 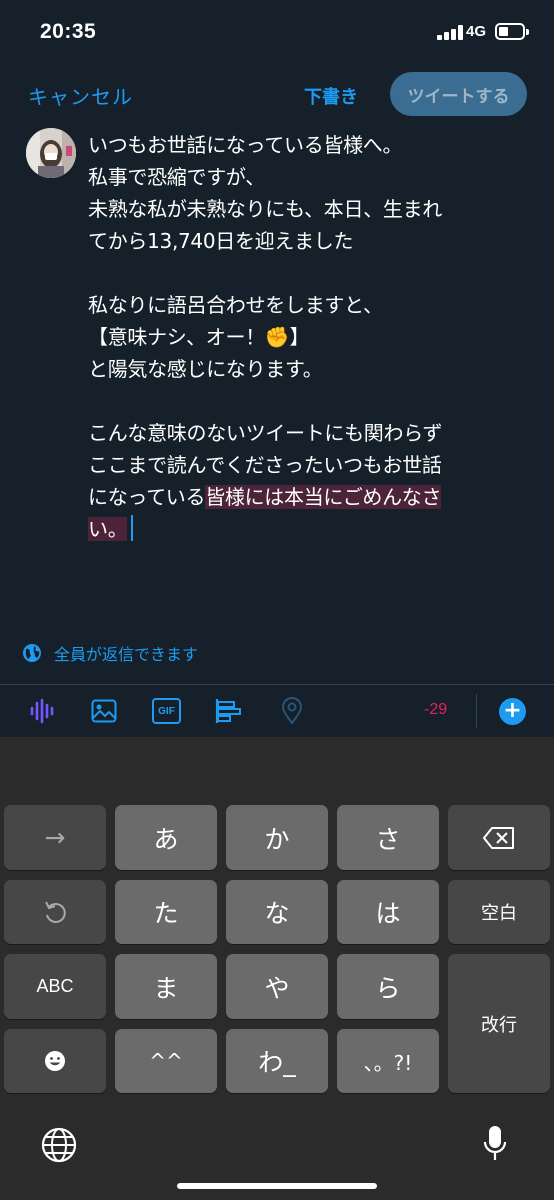 What do you see at coordinates (235, 305) in the screenshot?
I see `tweet-line: 私なりに語呂合わせをしますと、` at bounding box center [235, 305].